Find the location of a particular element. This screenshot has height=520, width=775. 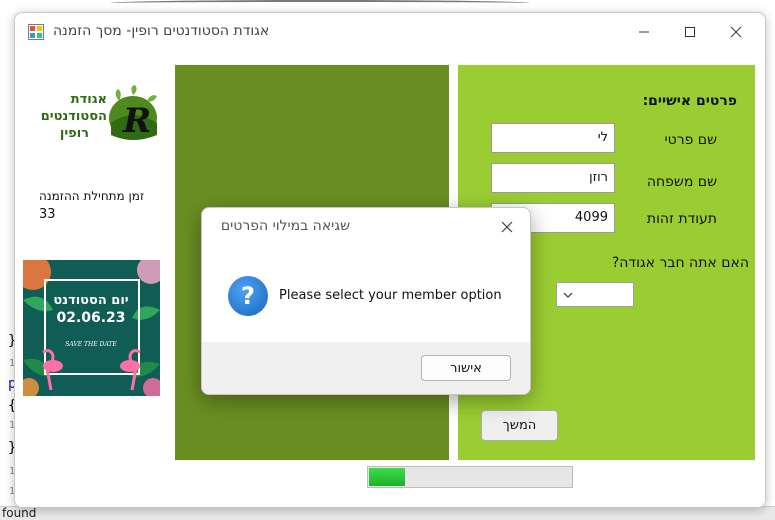

event-poster-image: יום הסטודנט 02.06.23 SAVE THE DATE is located at coordinates (91, 328).